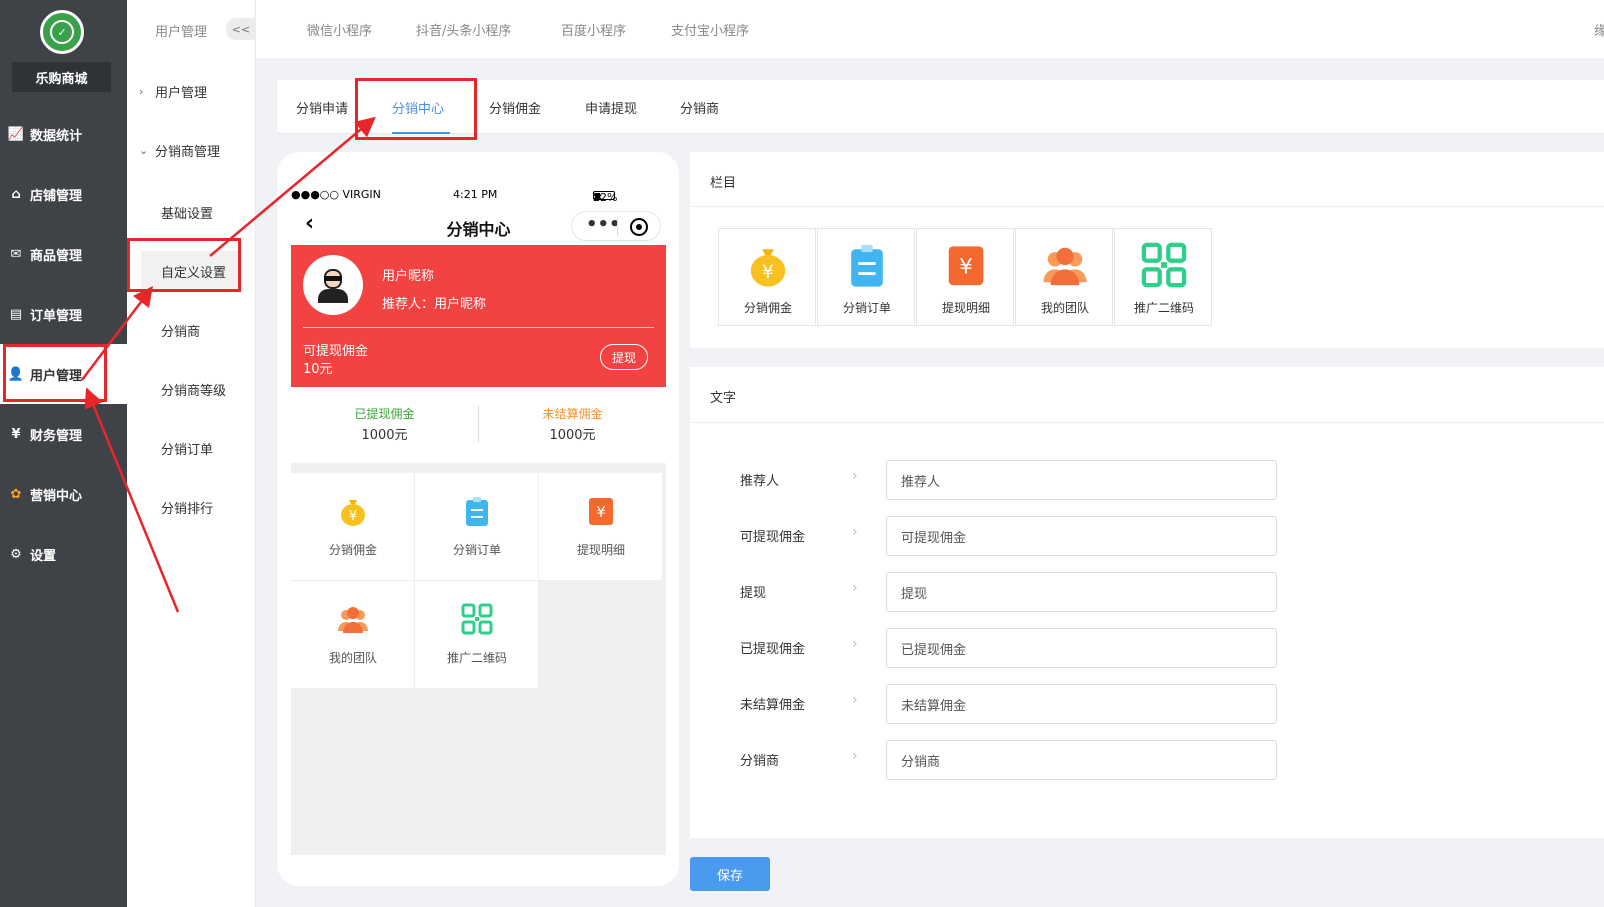 This screenshot has width=1604, height=907. I want to click on top-bar: 微信小程序 抖音/头条小程序 百度小程序 支付宝小程序 缘, so click(930, 29).